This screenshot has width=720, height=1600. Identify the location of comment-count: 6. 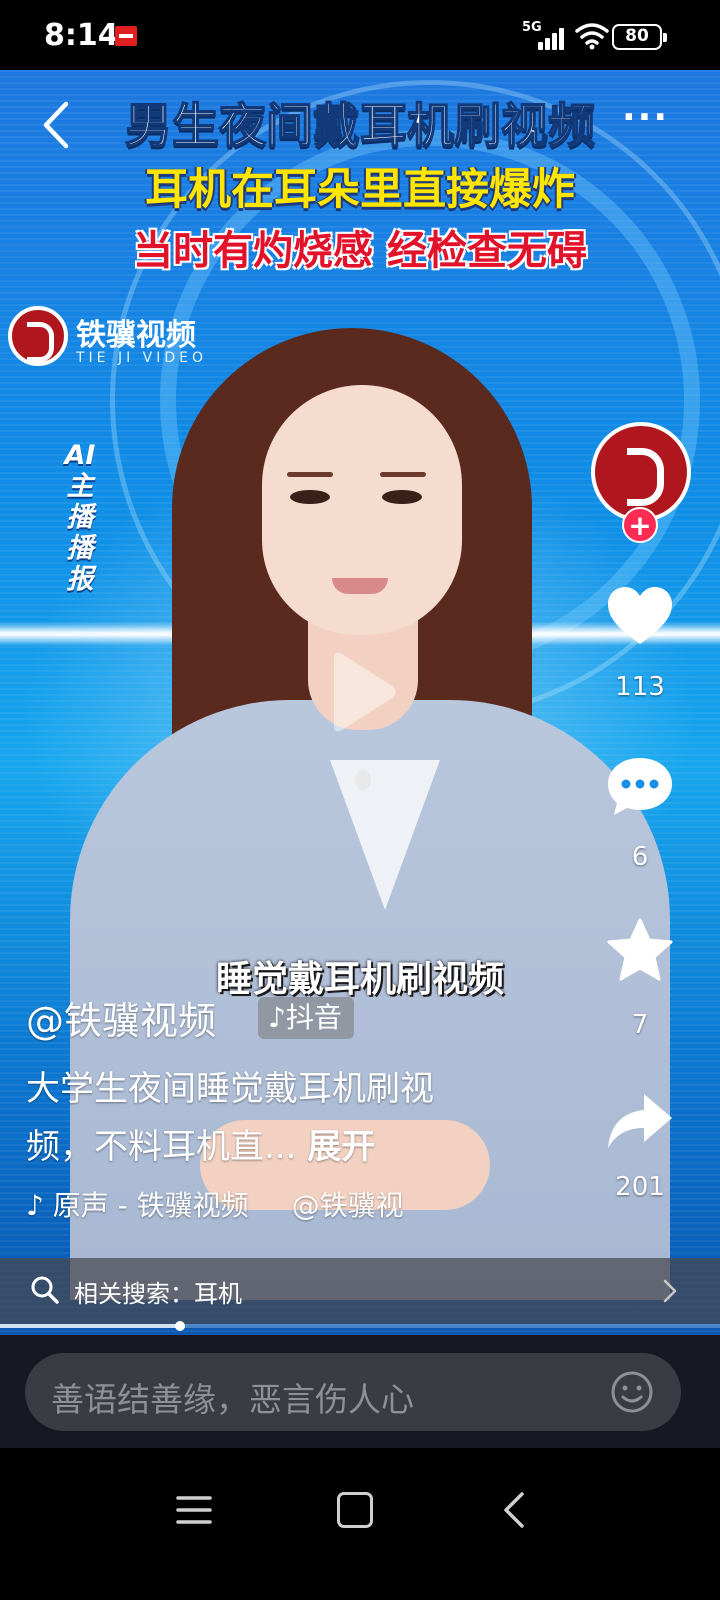
(640, 857).